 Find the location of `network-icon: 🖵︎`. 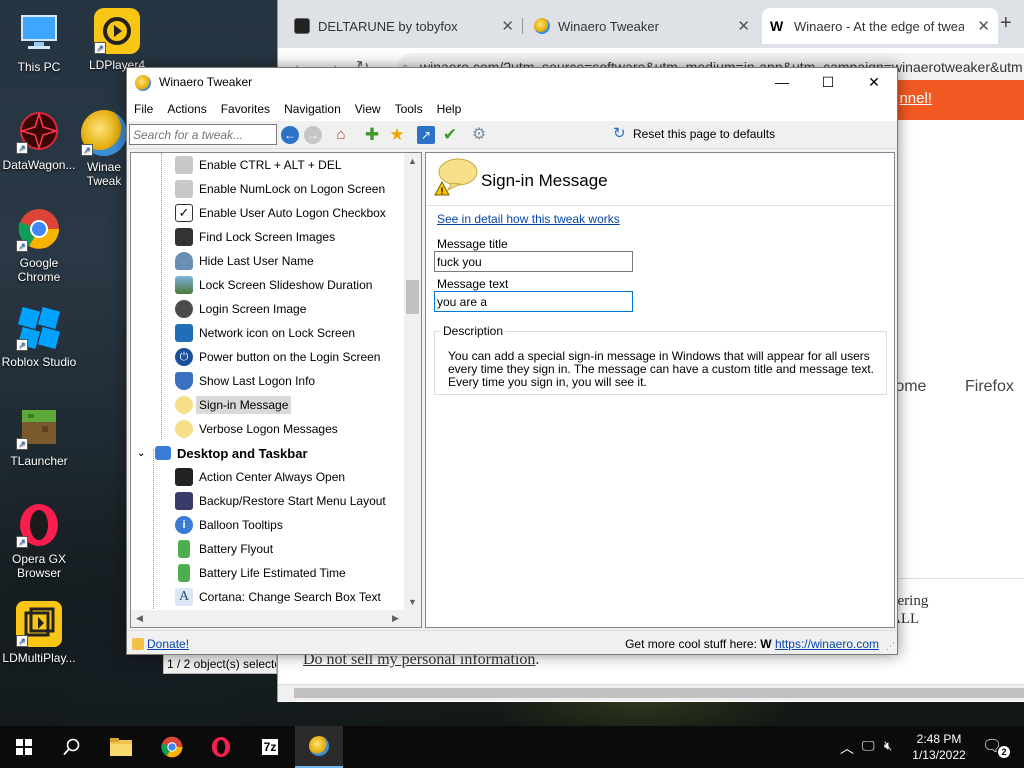

network-icon: 🖵︎ is located at coordinates (868, 746).